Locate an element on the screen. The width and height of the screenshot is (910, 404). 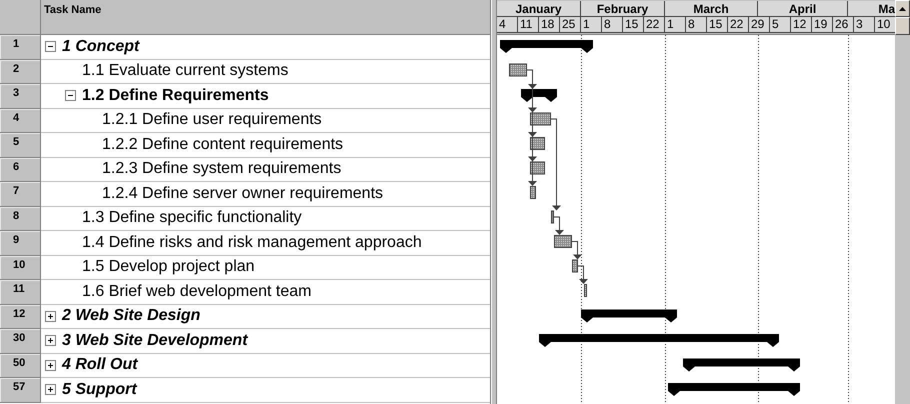
week-header: 18 is located at coordinates (549, 25).